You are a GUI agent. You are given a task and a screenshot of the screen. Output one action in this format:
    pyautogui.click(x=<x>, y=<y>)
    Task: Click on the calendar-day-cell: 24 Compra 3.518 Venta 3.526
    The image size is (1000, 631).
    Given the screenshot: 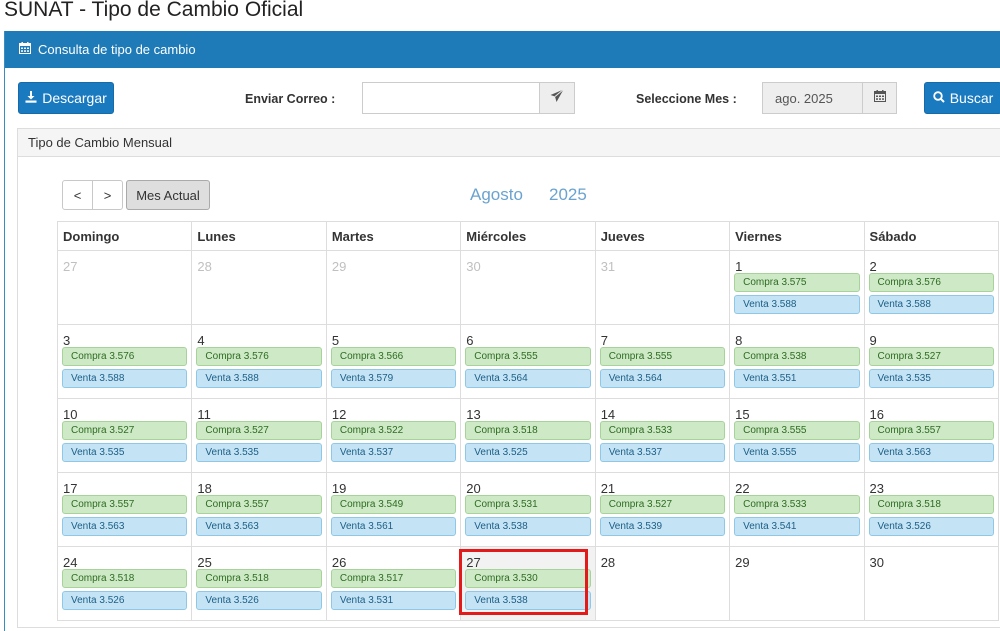 What is the action you would take?
    pyautogui.click(x=124, y=583)
    